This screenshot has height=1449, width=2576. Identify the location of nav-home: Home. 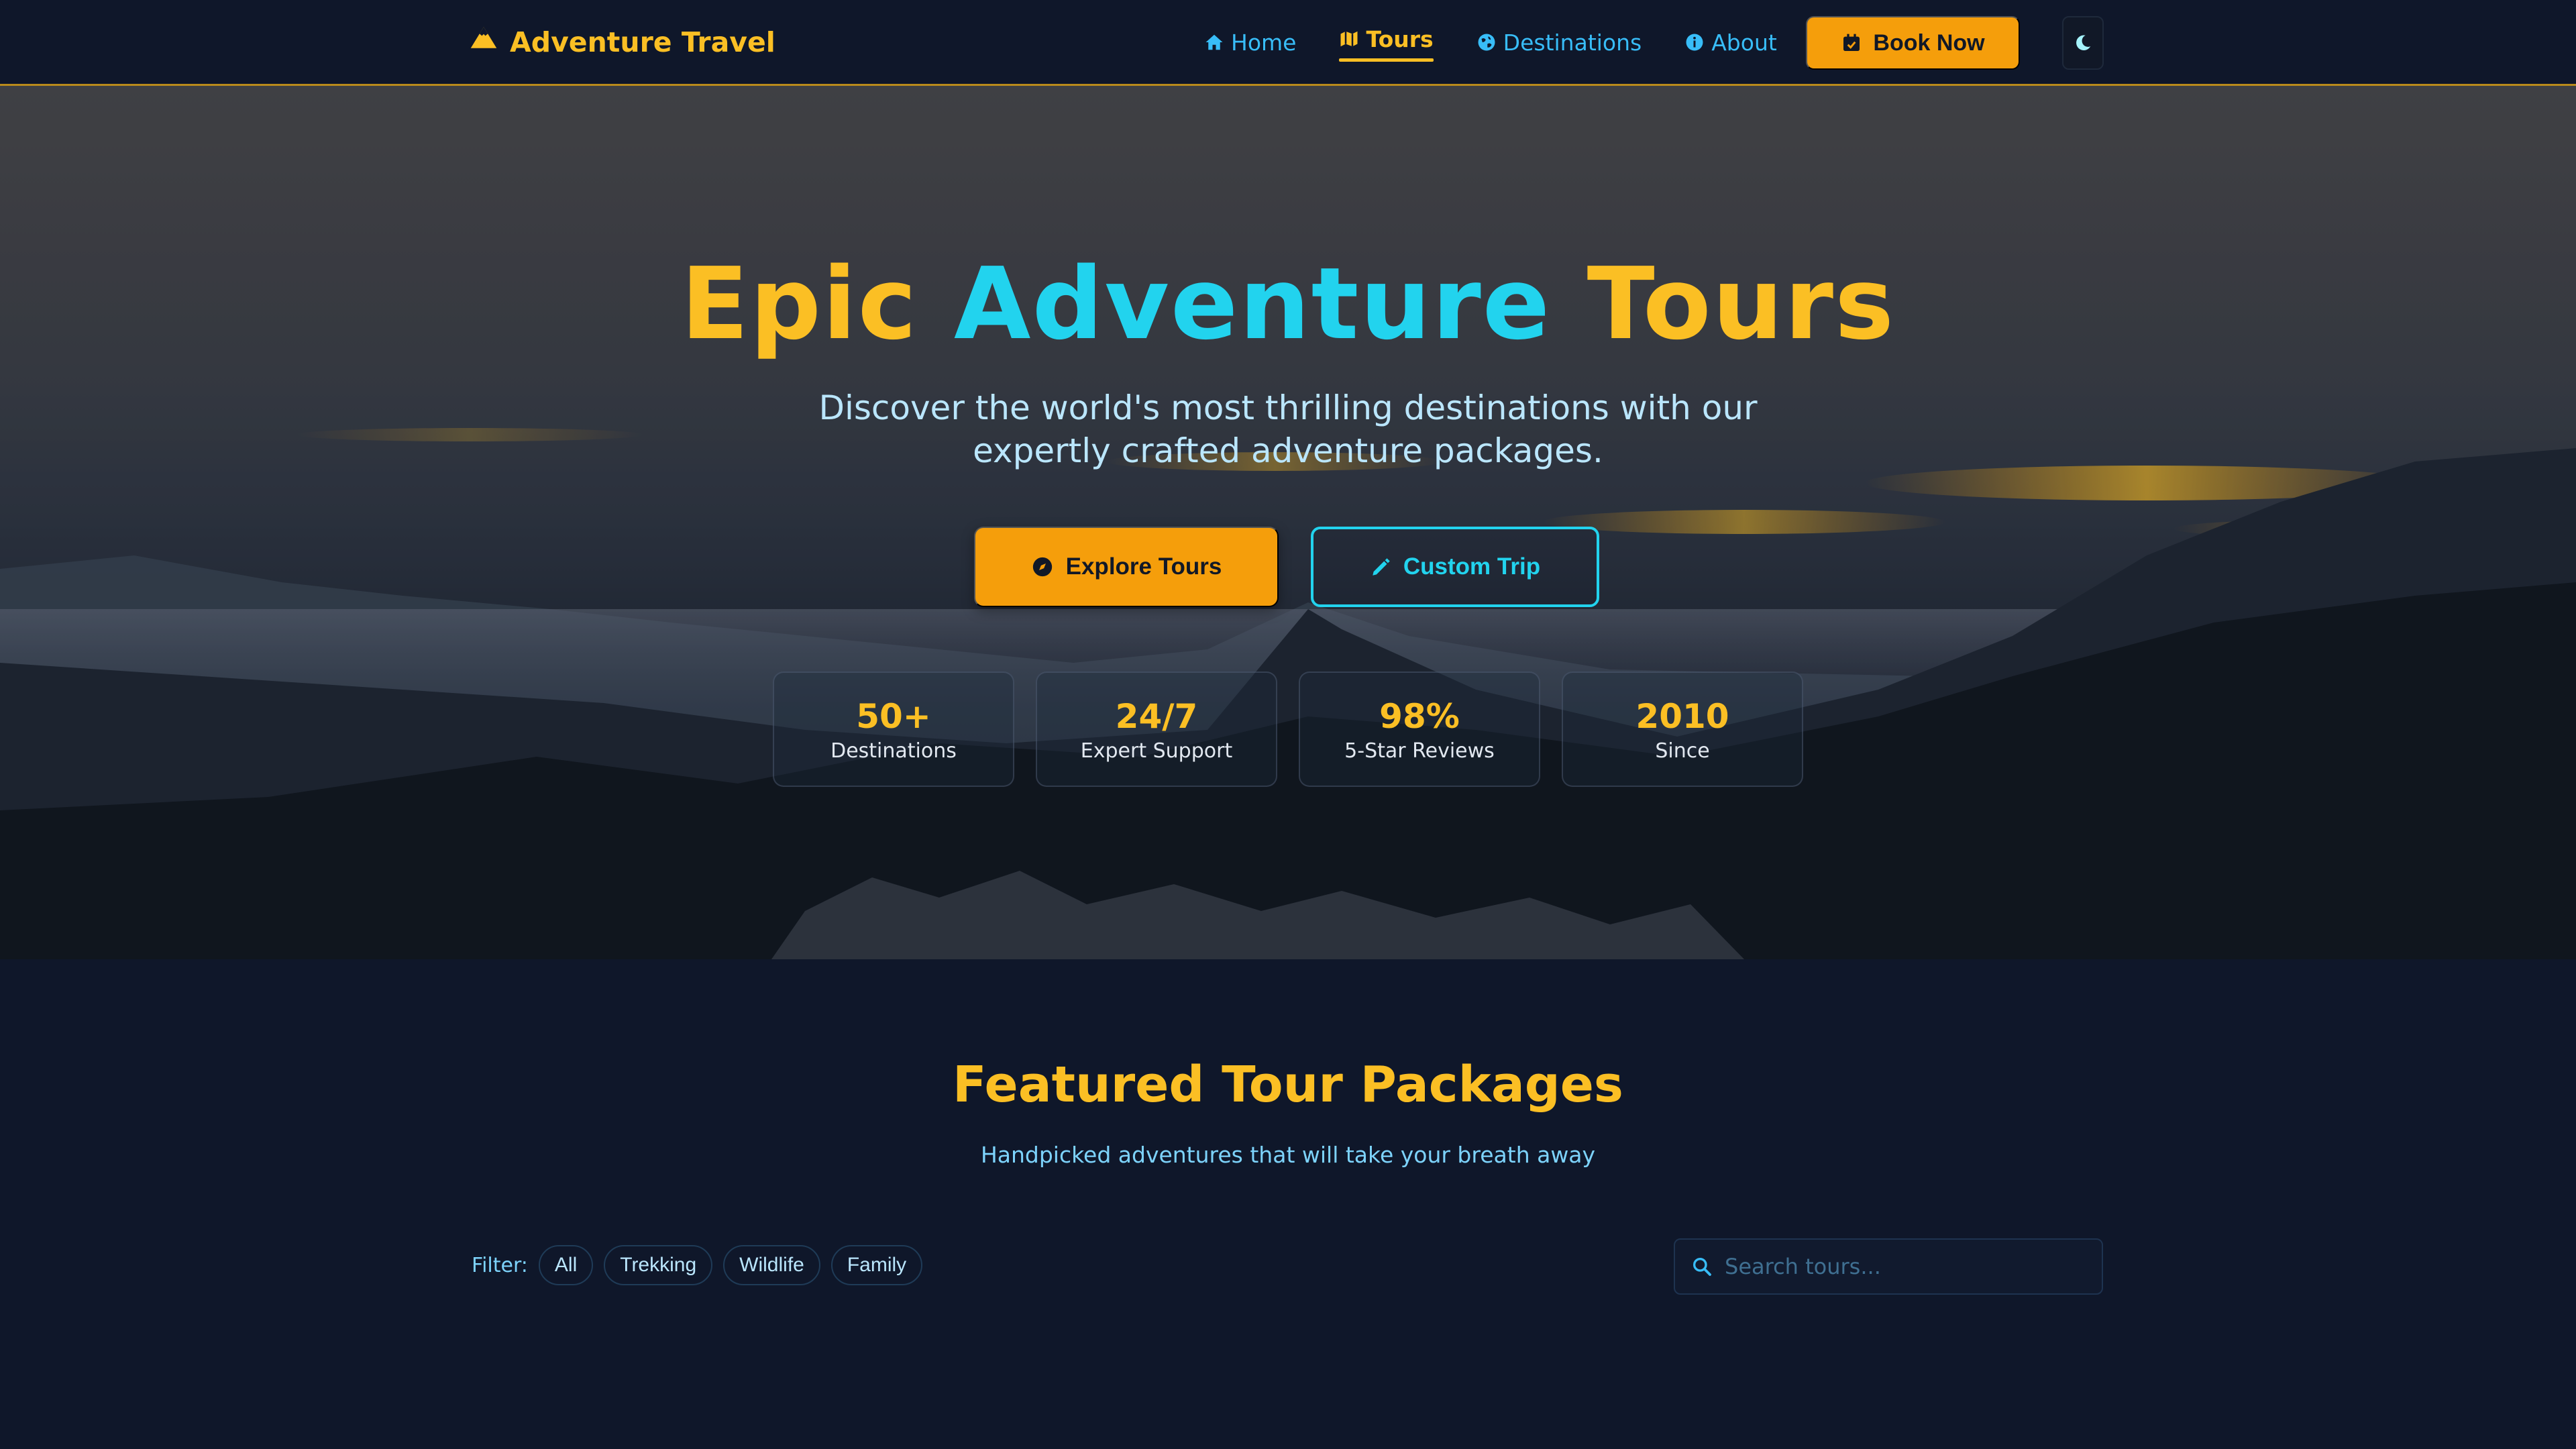
(1250, 42).